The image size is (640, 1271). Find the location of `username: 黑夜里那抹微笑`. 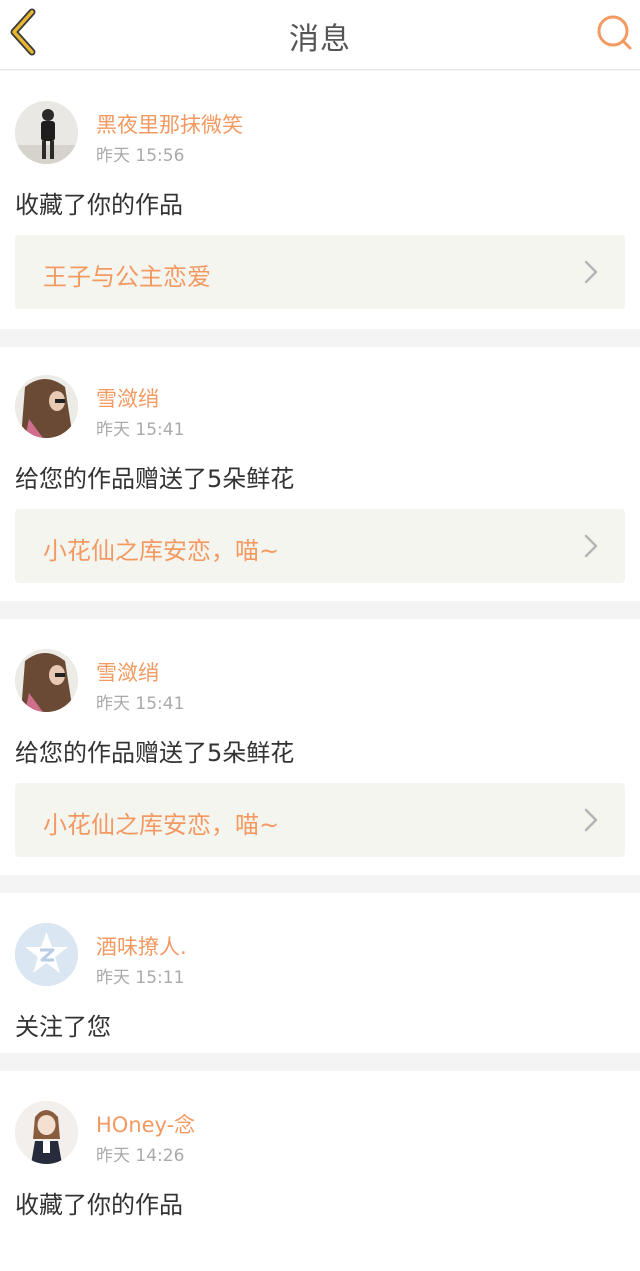

username: 黑夜里那抹微笑 is located at coordinates (169, 124).